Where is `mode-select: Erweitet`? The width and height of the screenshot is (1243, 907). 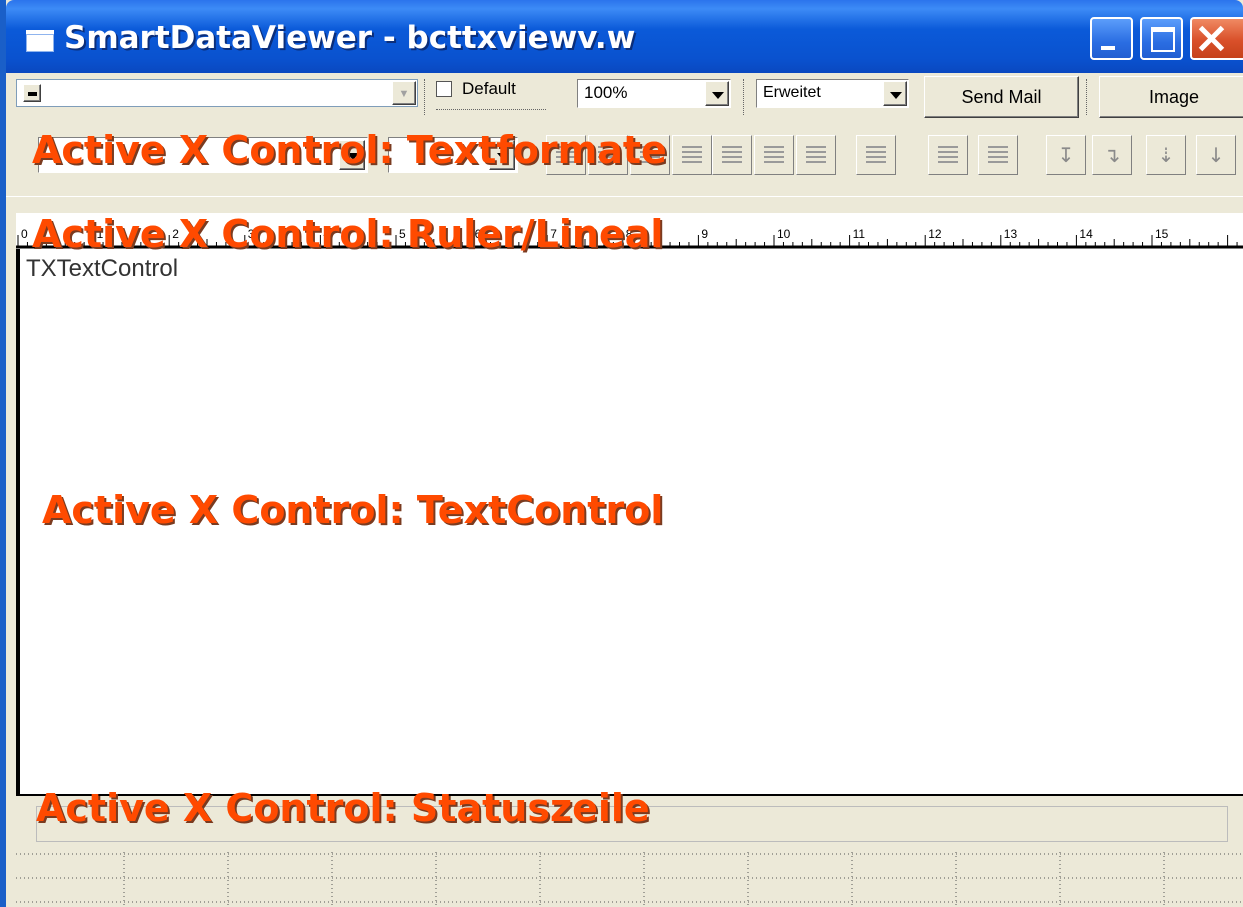
mode-select: Erweitet is located at coordinates (832, 93).